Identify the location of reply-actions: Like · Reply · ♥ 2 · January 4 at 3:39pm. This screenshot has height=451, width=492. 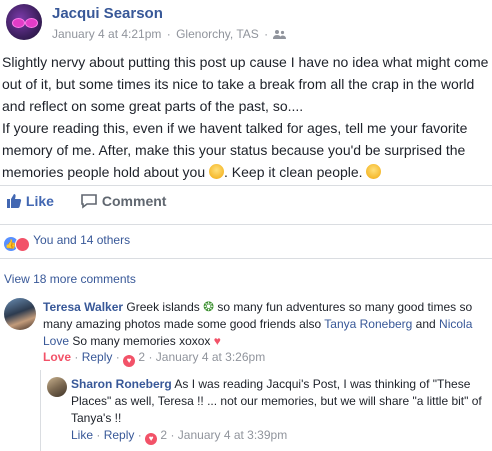
(179, 436).